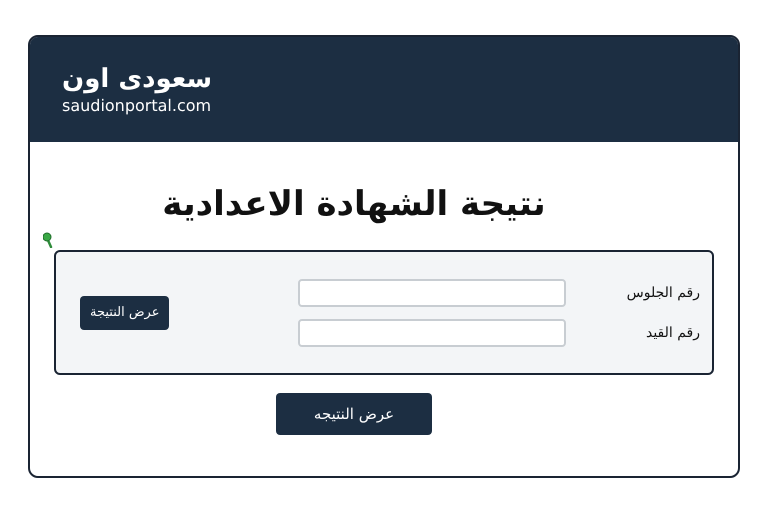  I want to click on page-title: نتيجة الشهادة الاعدادية, so click(354, 204).